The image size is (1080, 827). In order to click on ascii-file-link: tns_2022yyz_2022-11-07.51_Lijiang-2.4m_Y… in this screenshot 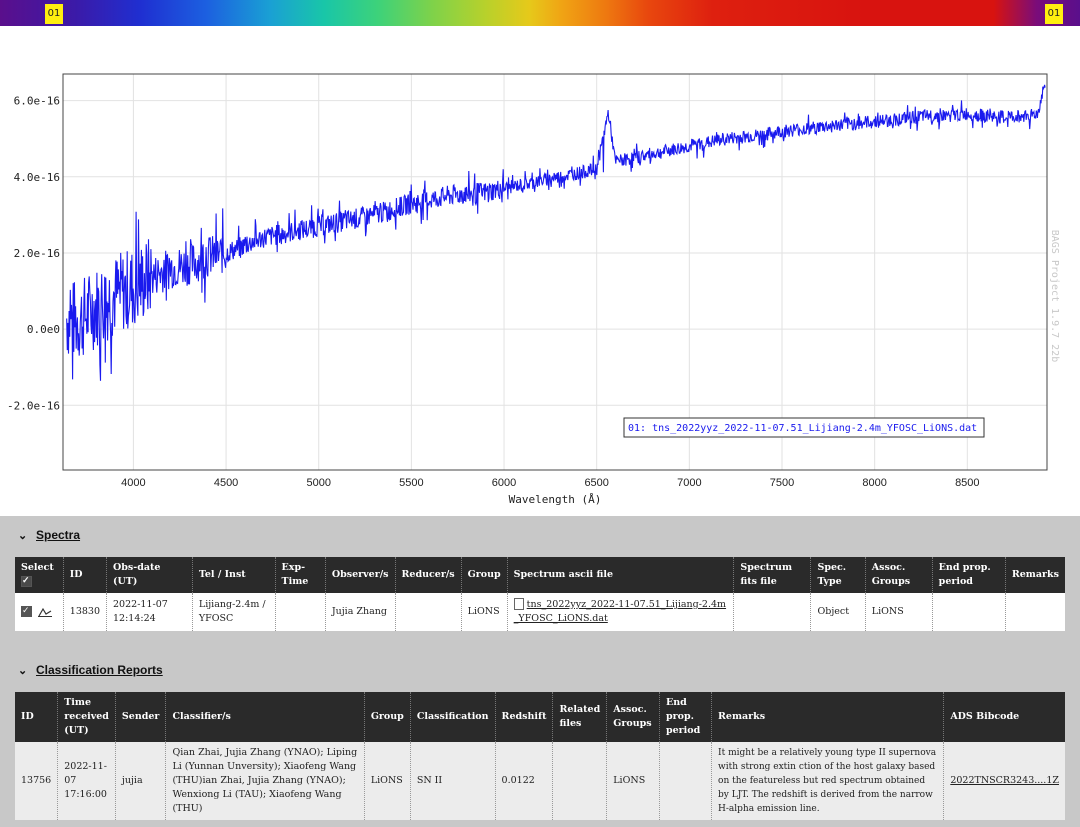, I will do `click(620, 611)`.